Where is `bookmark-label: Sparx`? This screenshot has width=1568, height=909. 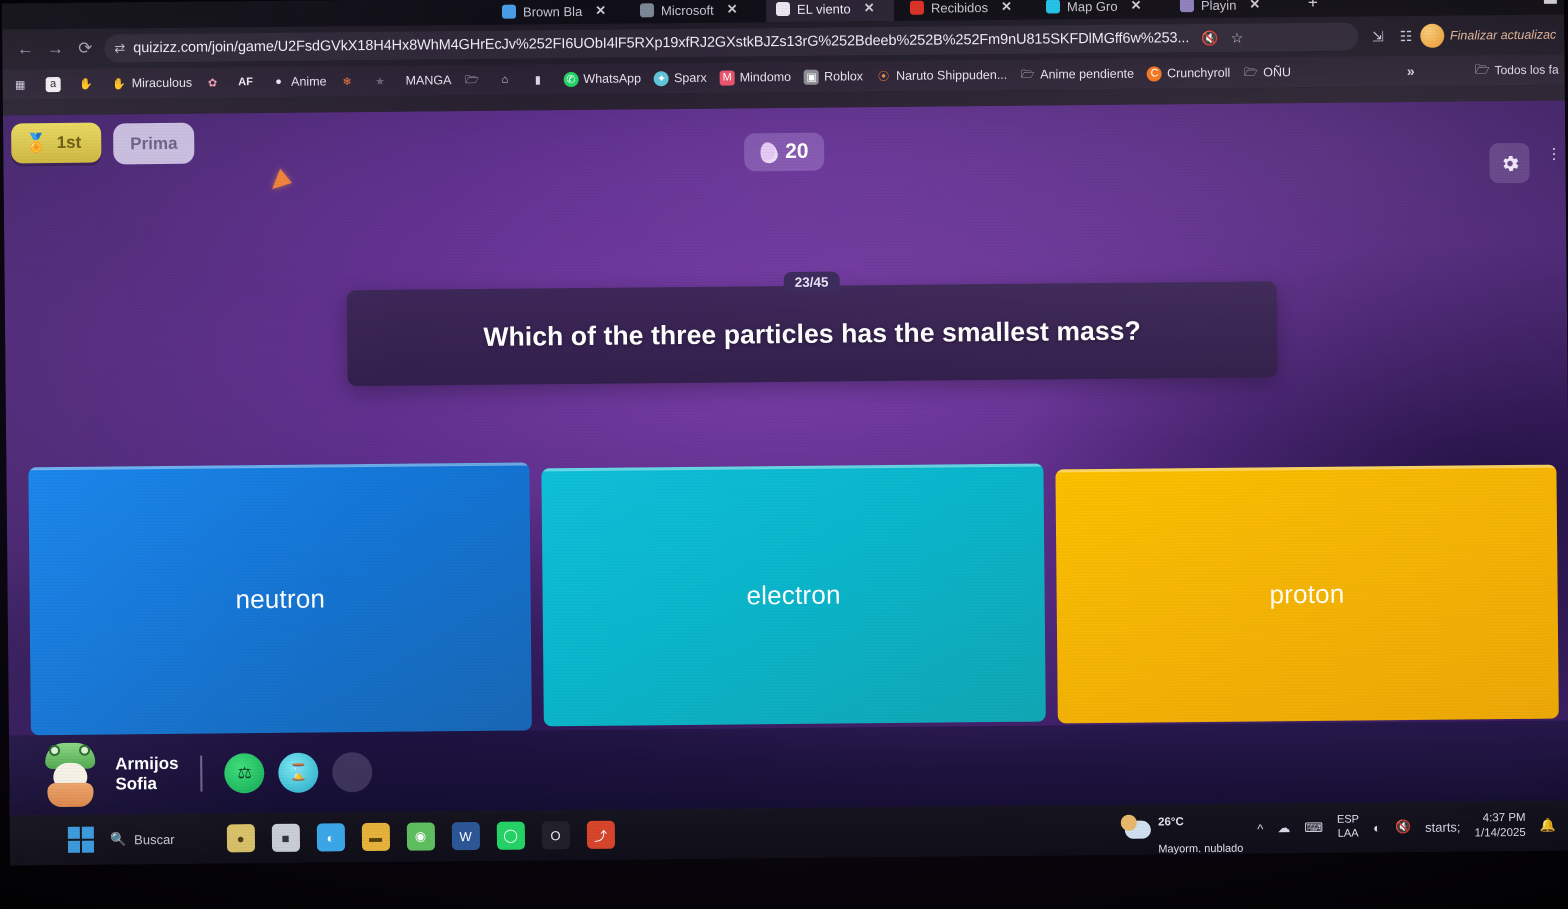
bookmark-label: Sparx is located at coordinates (690, 78).